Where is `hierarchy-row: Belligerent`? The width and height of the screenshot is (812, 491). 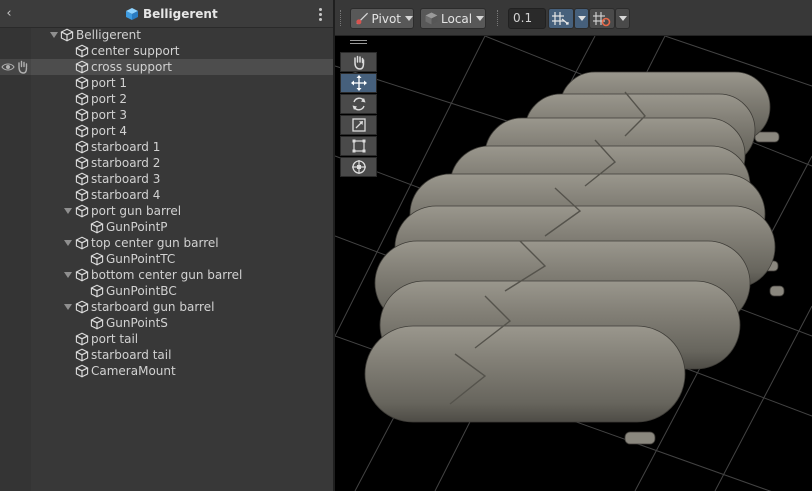
hierarchy-row: Belligerent is located at coordinates (166, 35).